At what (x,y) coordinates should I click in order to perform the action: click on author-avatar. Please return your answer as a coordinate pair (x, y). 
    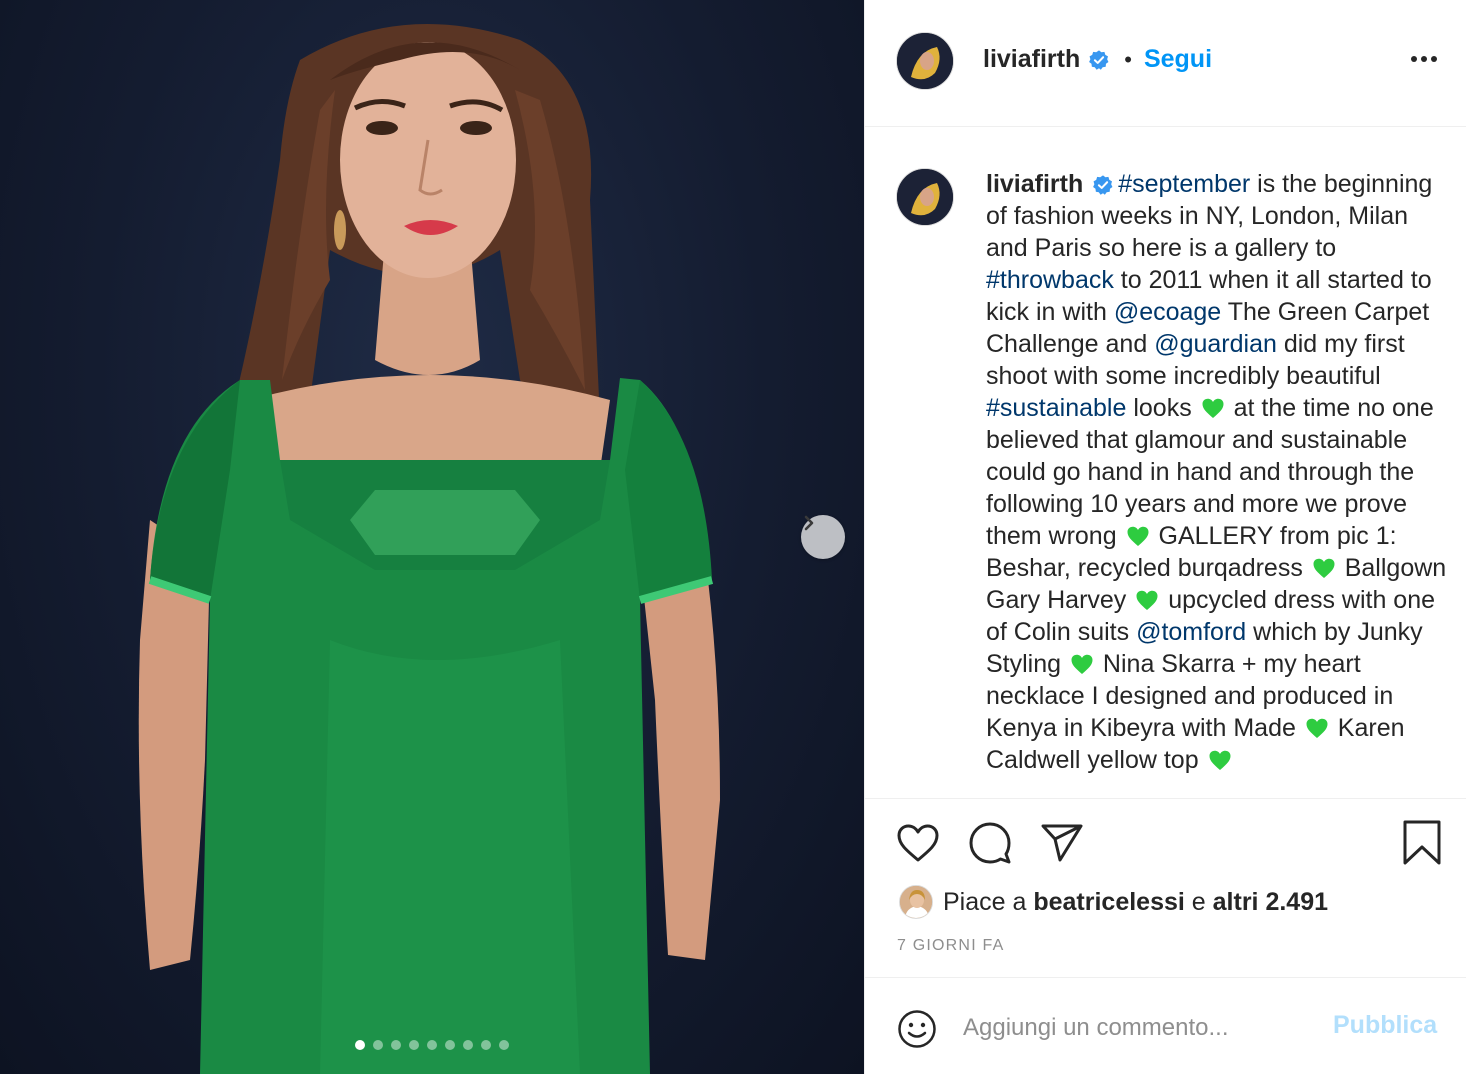
    Looking at the image, I should click on (925, 61).